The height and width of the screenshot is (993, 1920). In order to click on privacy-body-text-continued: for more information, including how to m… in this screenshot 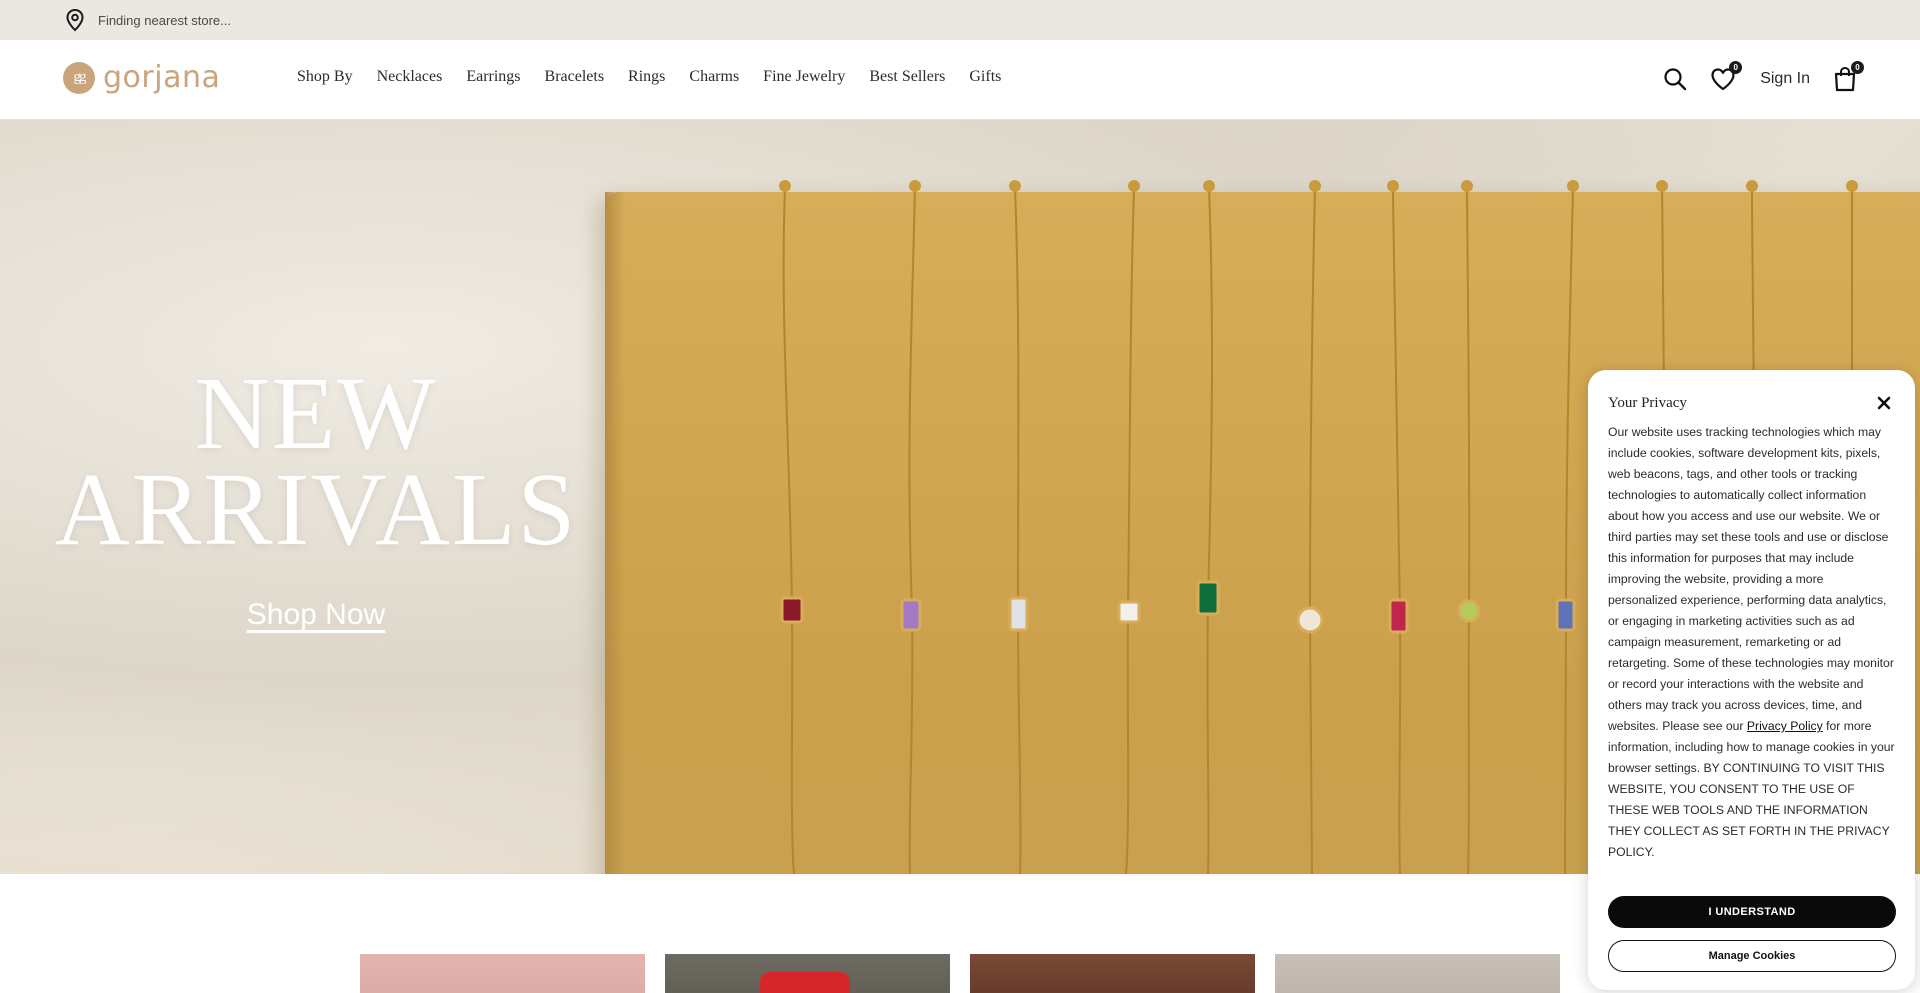, I will do `click(1751, 789)`.